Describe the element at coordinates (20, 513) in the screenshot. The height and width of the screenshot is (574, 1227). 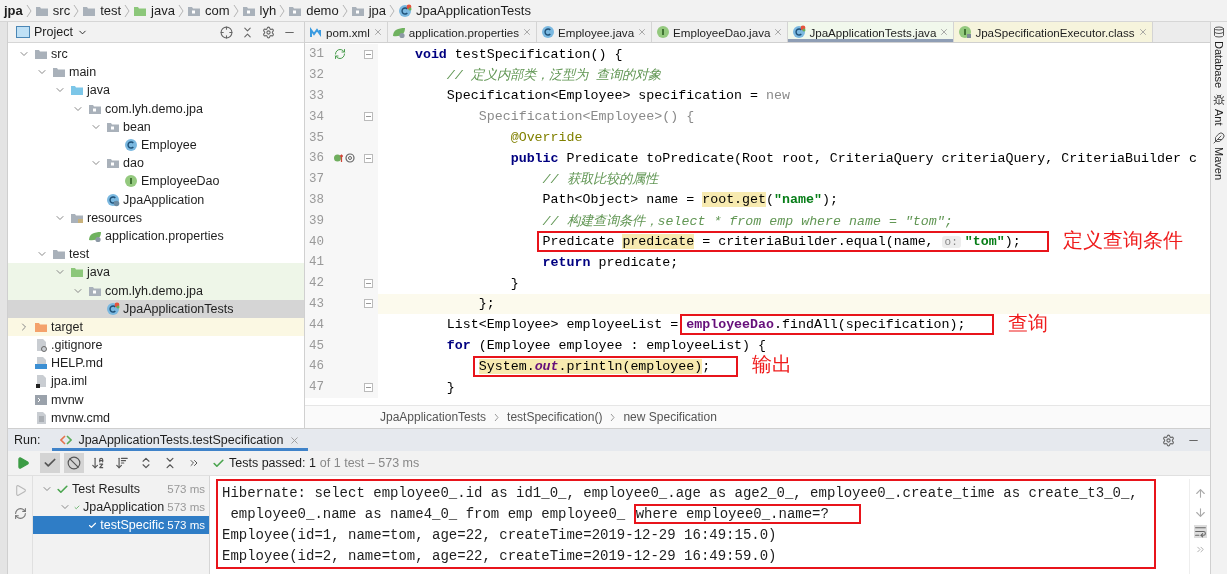
I see `auto-test-icon` at that location.